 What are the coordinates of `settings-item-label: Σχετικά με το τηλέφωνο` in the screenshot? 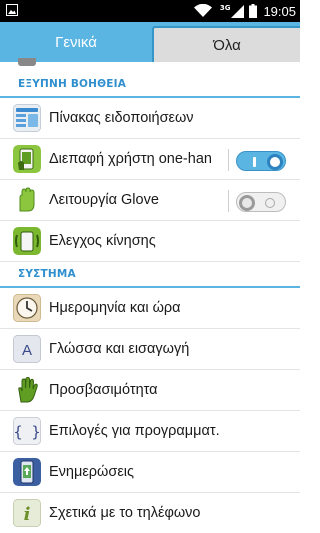 It's located at (125, 513).